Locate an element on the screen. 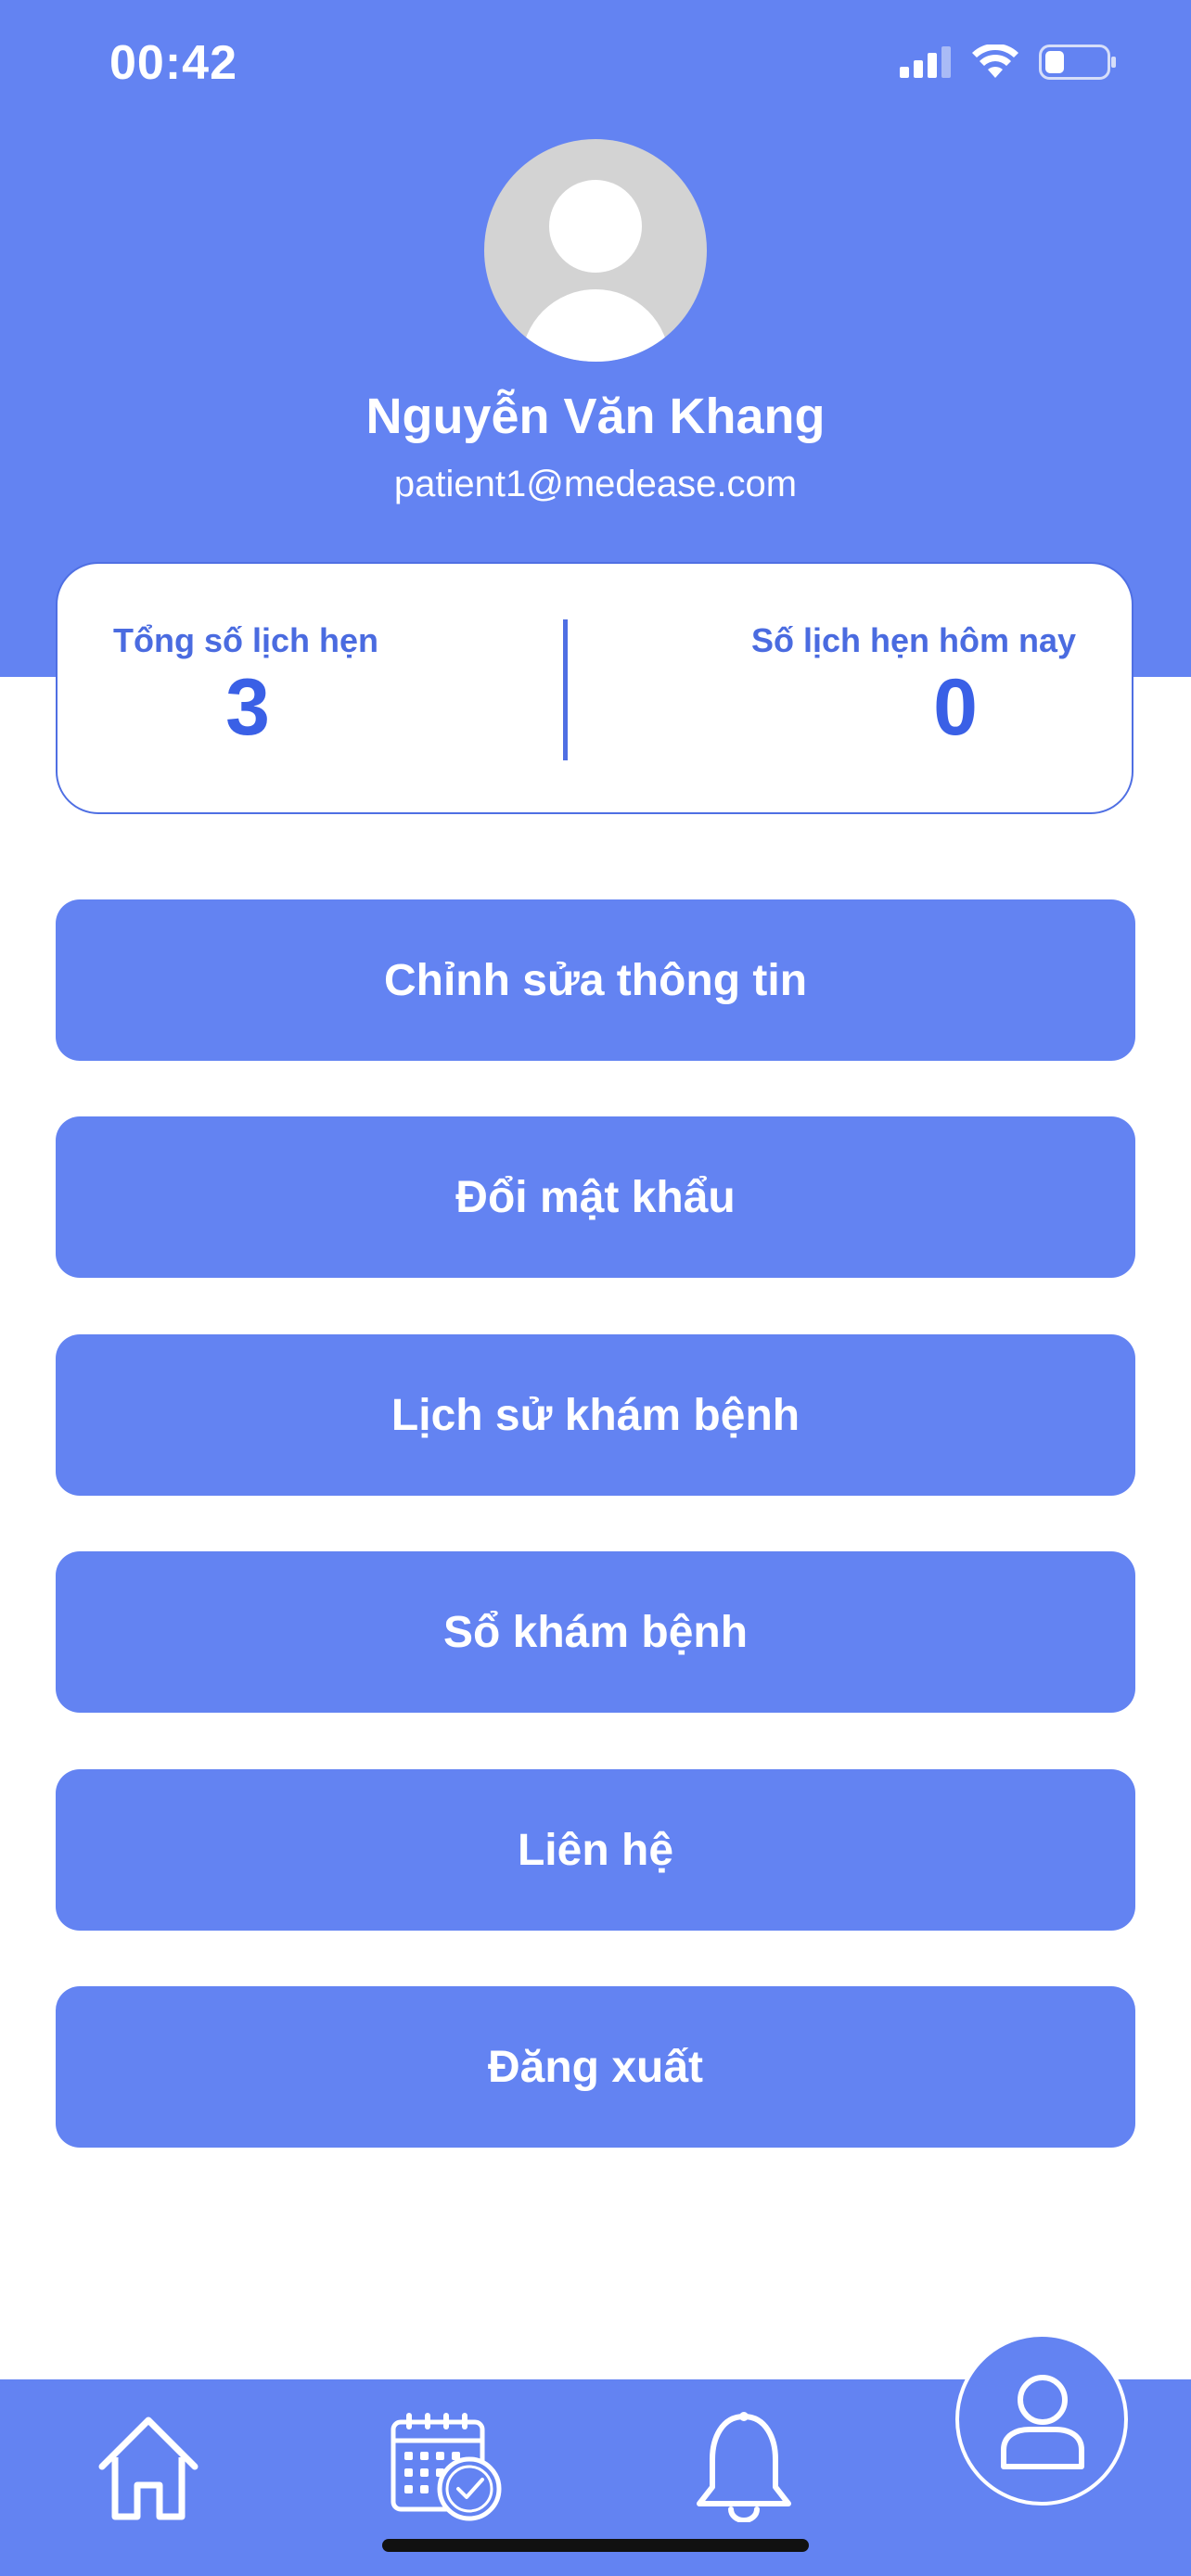 The height and width of the screenshot is (2576, 1191). calendar-clock-icon is located at coordinates (447, 2466).